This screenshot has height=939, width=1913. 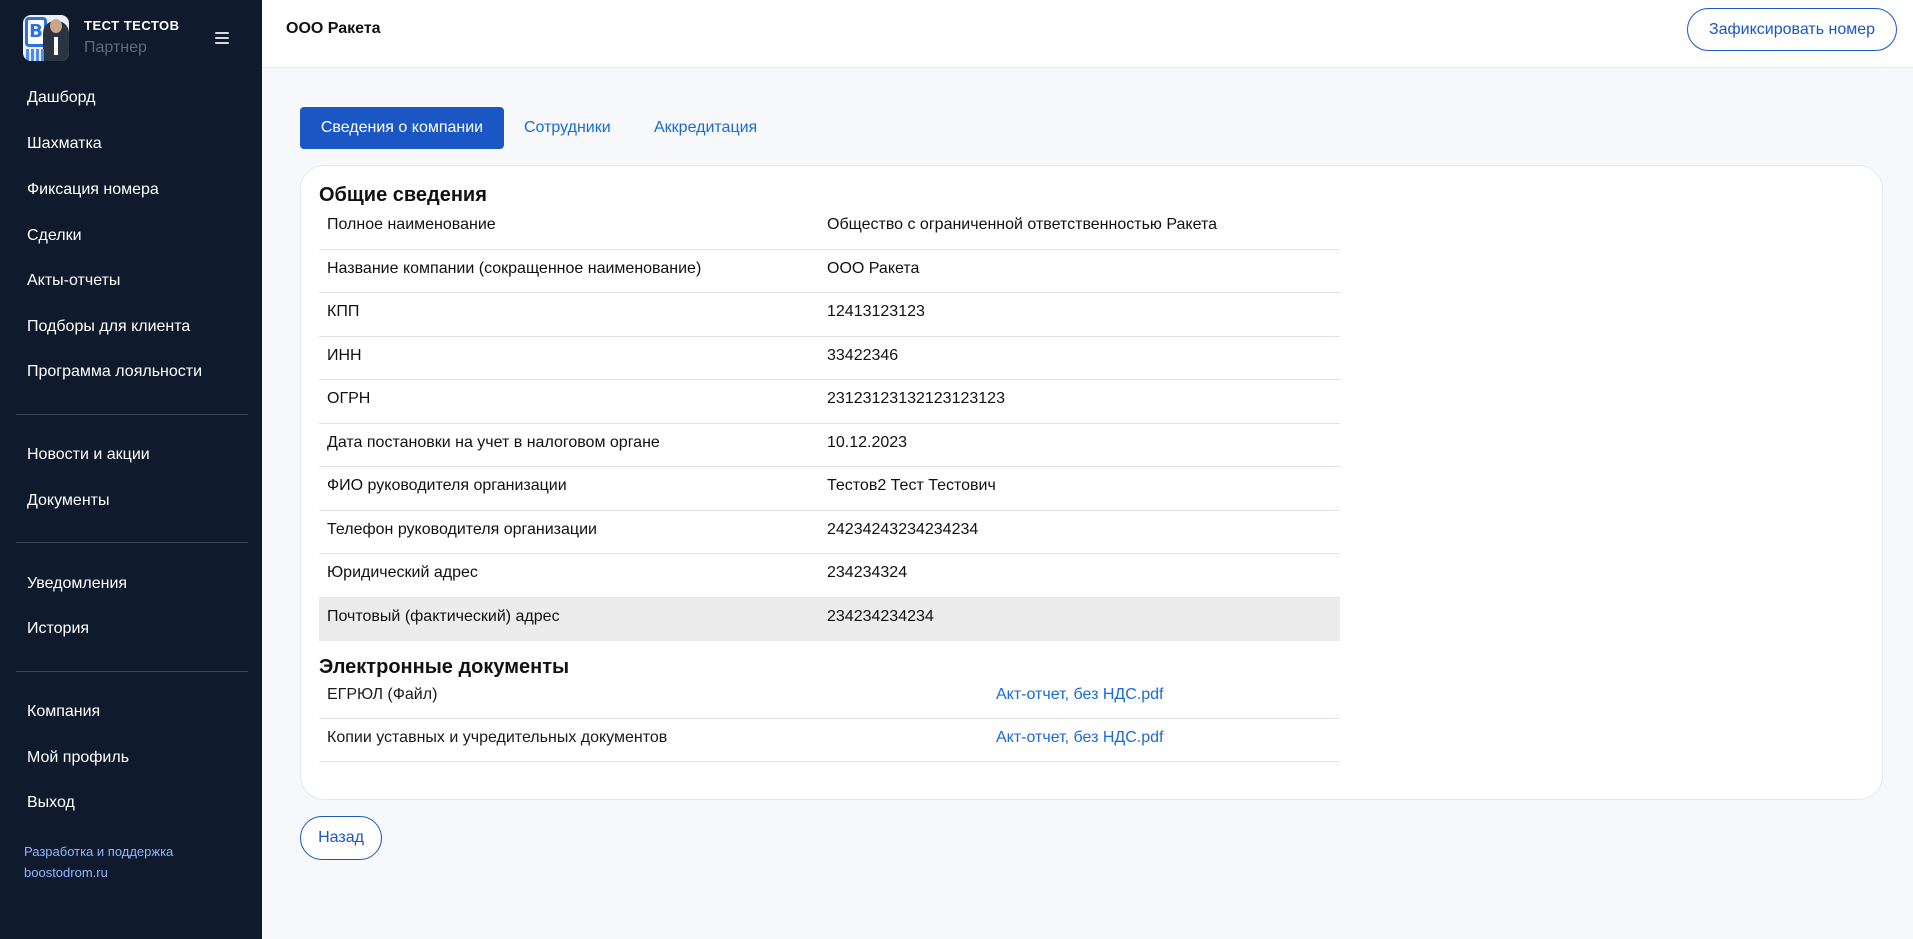 What do you see at coordinates (916, 398) in the screenshot?
I see `row-value: 23123123132123123123` at bounding box center [916, 398].